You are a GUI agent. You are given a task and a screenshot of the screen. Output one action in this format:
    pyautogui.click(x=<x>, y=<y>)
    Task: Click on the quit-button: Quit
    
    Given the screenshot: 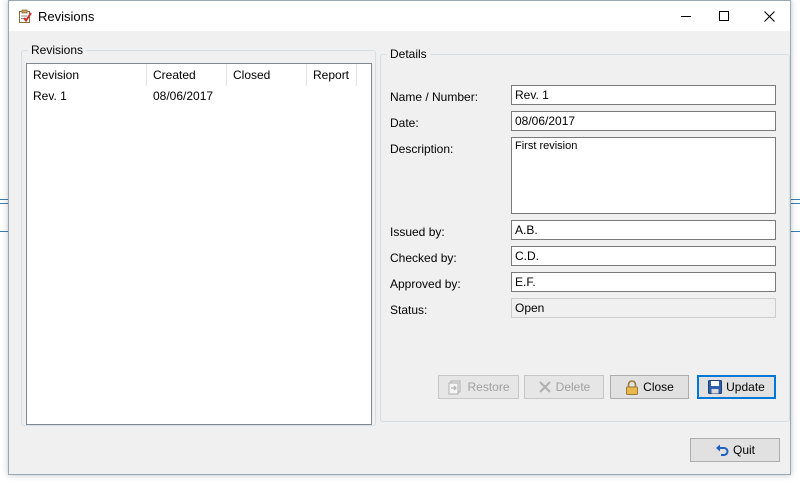 What is the action you would take?
    pyautogui.click(x=735, y=450)
    